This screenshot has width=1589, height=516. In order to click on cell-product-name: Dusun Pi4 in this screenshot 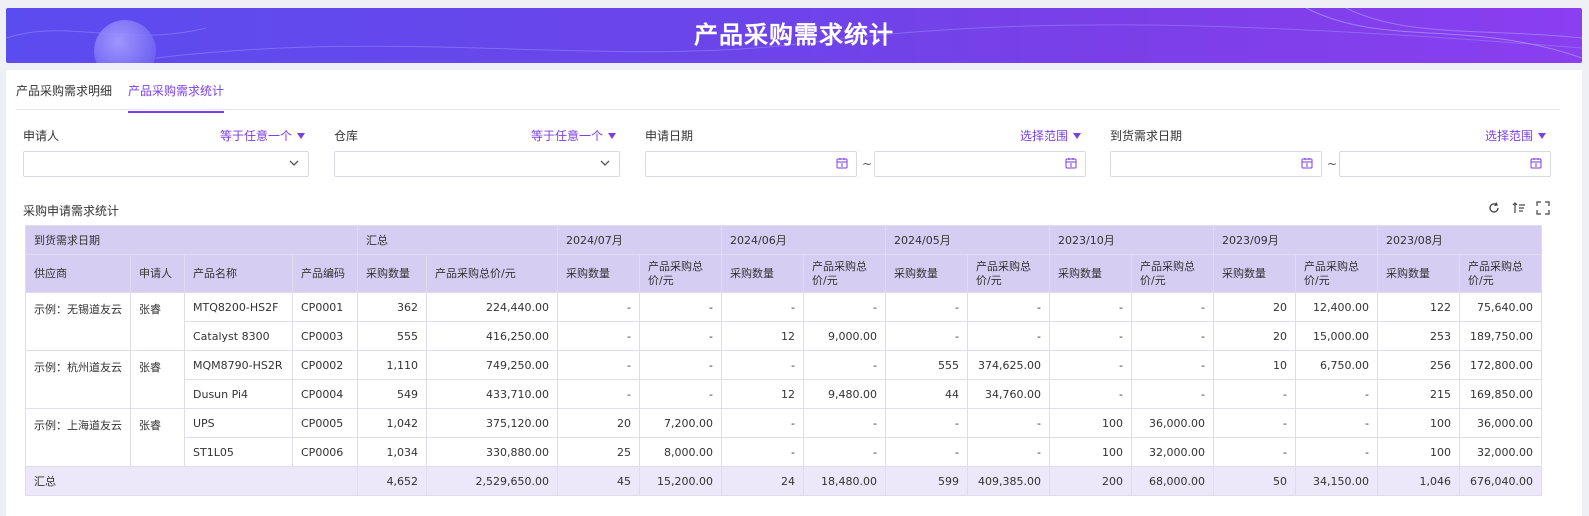, I will do `click(238, 394)`.